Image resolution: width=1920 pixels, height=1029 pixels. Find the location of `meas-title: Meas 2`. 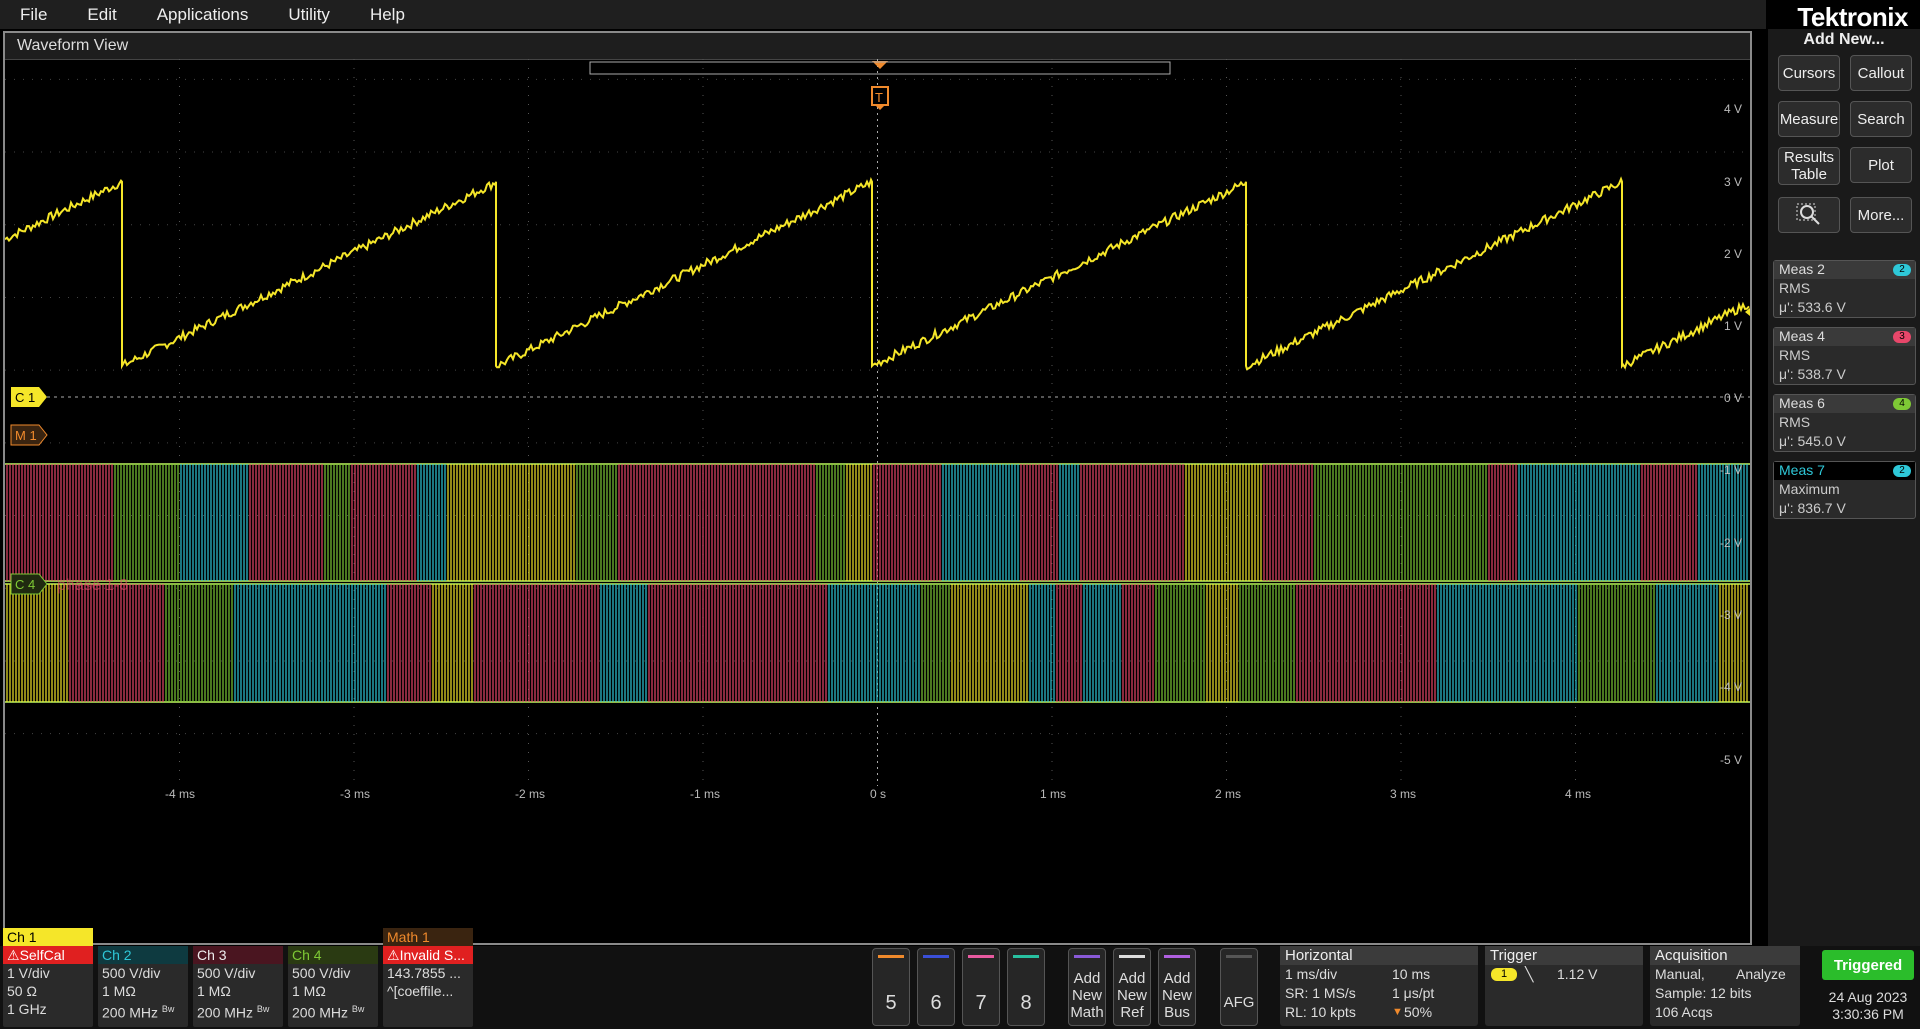

meas-title: Meas 2 is located at coordinates (1802, 269).